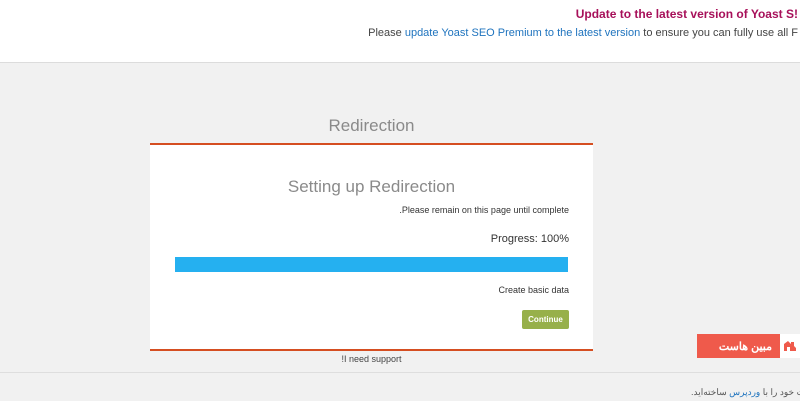 The width and height of the screenshot is (800, 401). What do you see at coordinates (686, 14) in the screenshot?
I see `notice-title: !Update to the latest version of Yoast S` at bounding box center [686, 14].